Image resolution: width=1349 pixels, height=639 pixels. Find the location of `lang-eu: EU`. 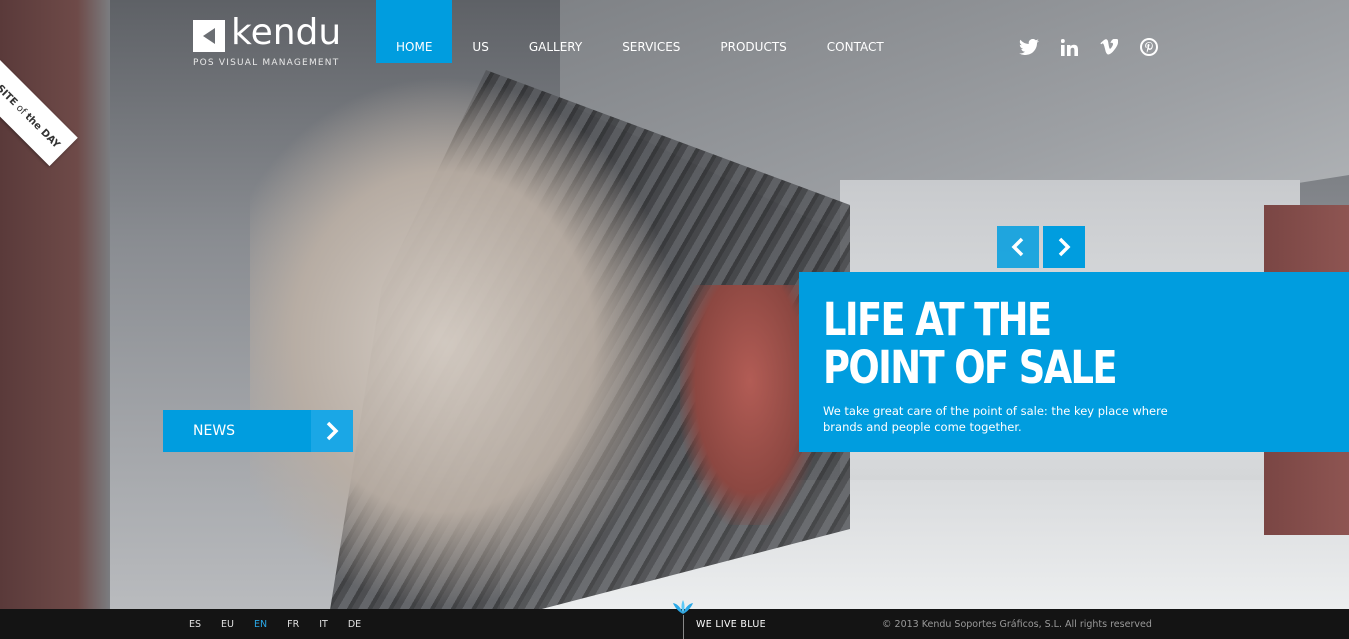

lang-eu: EU is located at coordinates (227, 624).